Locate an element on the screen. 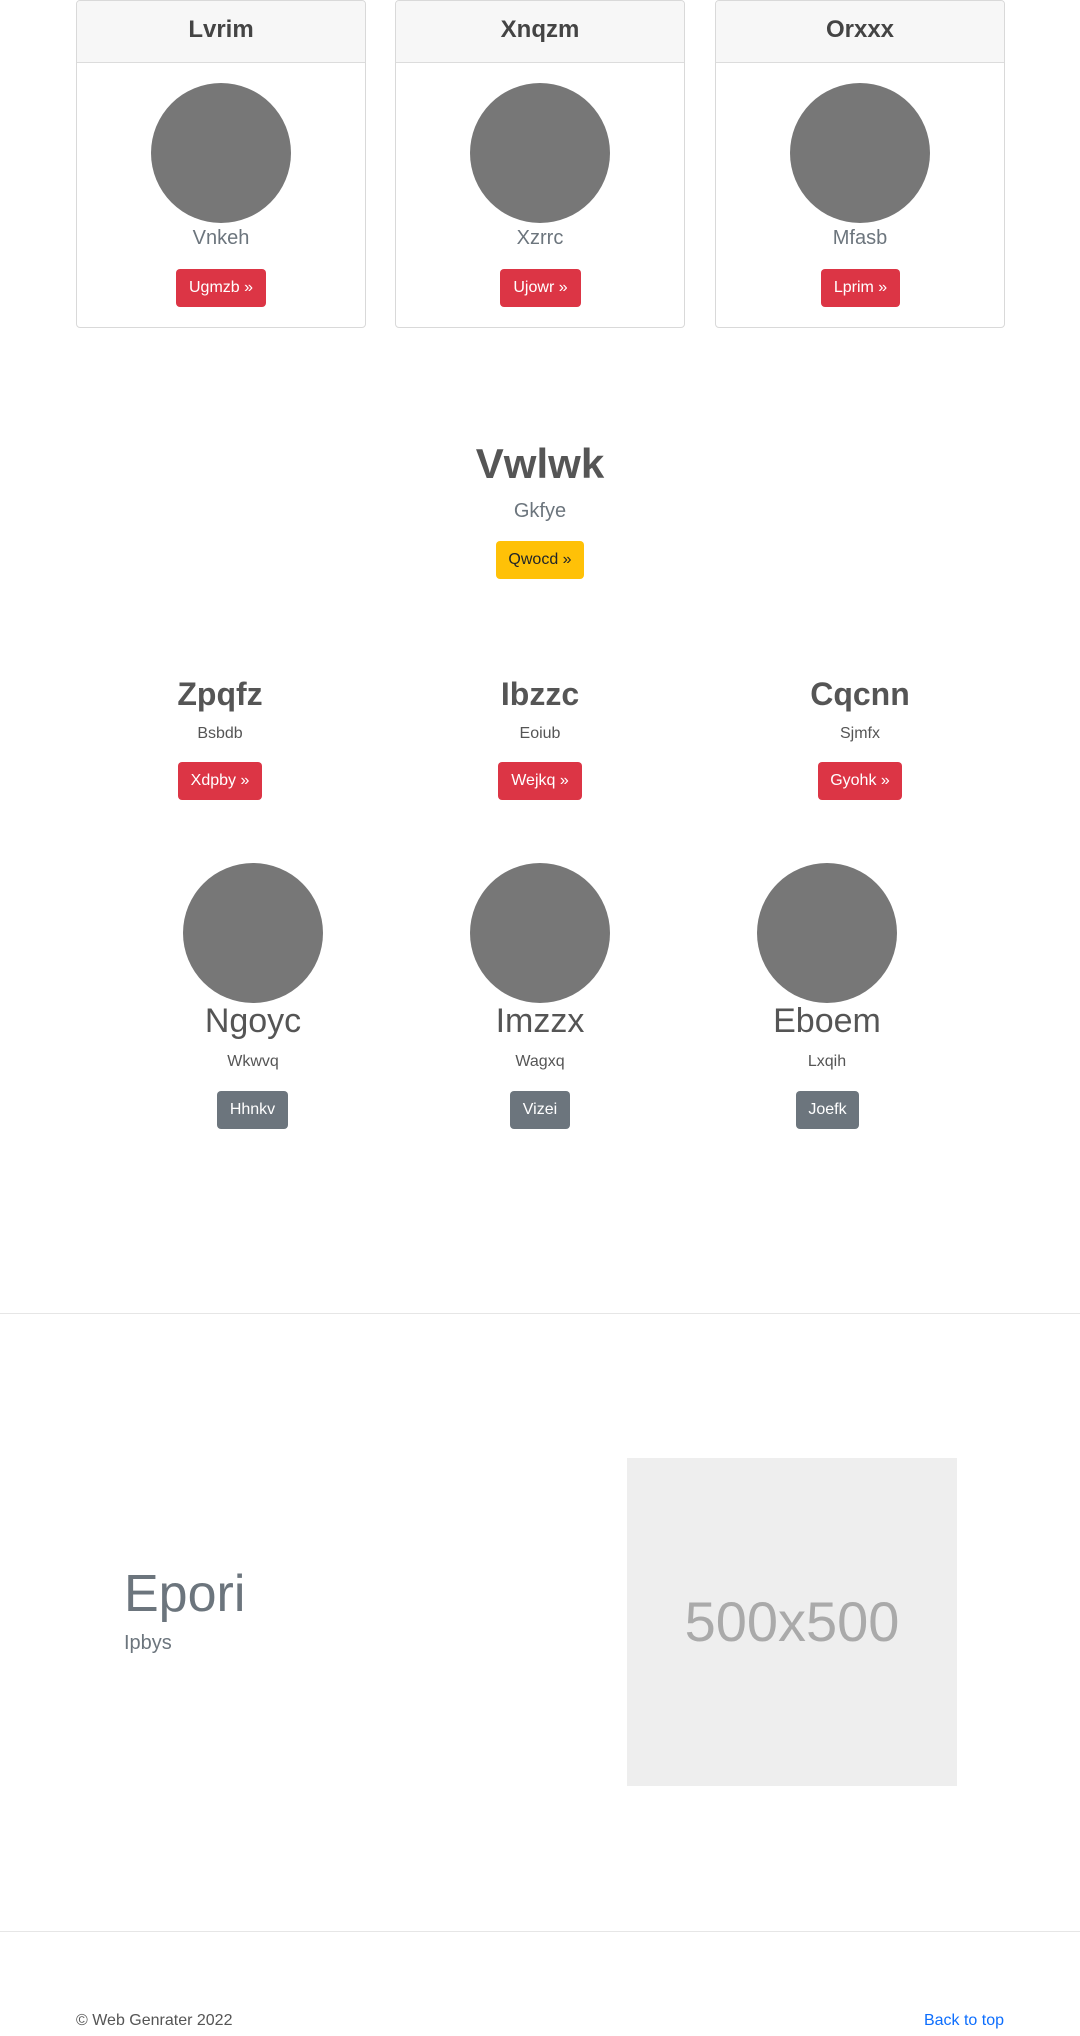  card-subtitle: Xzrrc is located at coordinates (540, 238).